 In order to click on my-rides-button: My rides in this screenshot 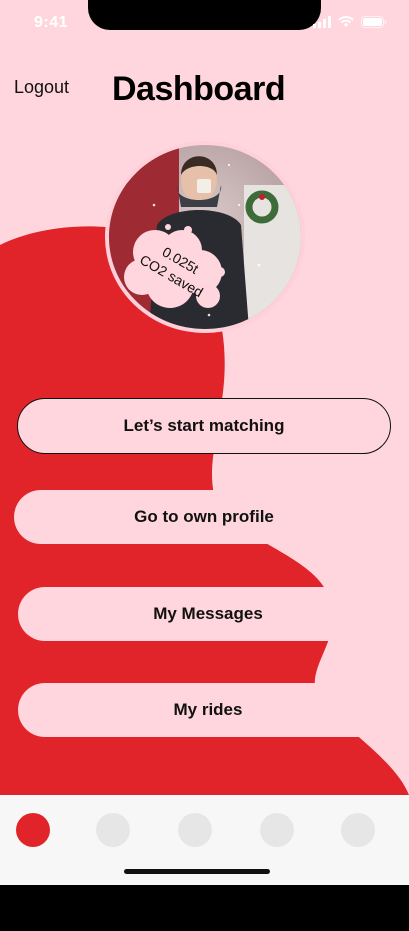, I will do `click(208, 710)`.